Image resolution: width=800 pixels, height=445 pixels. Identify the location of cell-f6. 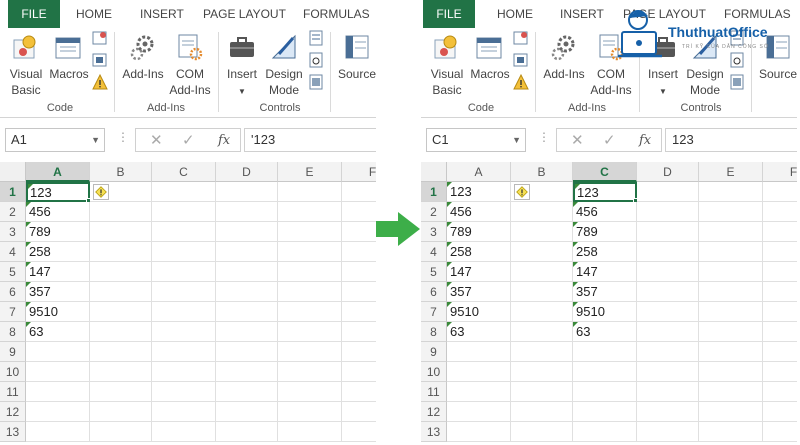
(359, 292).